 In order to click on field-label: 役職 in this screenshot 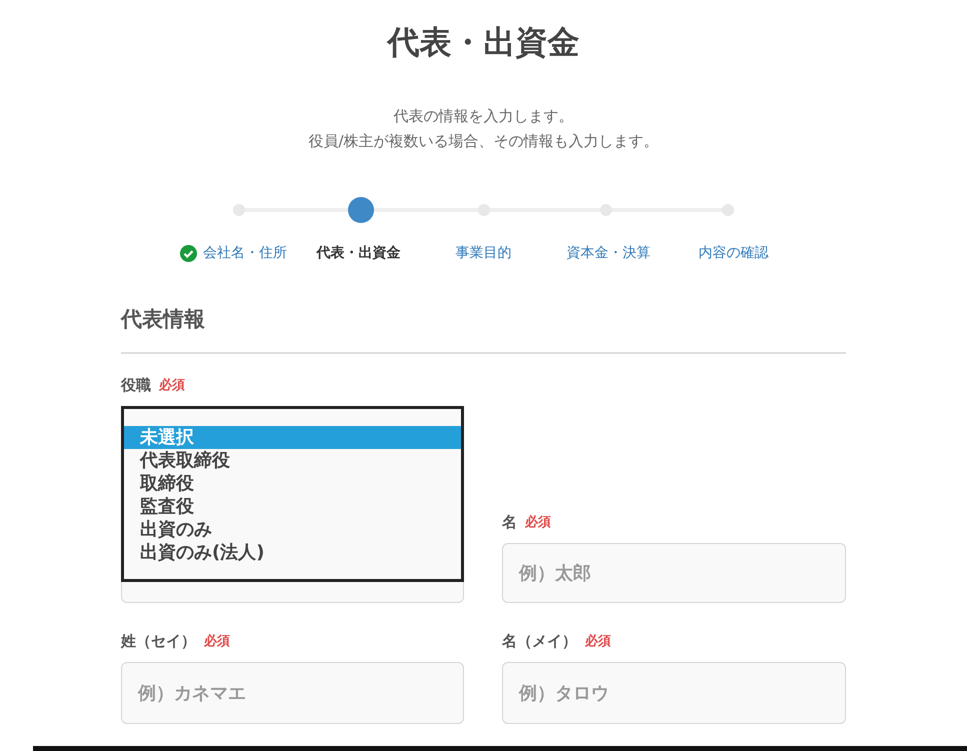, I will do `click(136, 385)`.